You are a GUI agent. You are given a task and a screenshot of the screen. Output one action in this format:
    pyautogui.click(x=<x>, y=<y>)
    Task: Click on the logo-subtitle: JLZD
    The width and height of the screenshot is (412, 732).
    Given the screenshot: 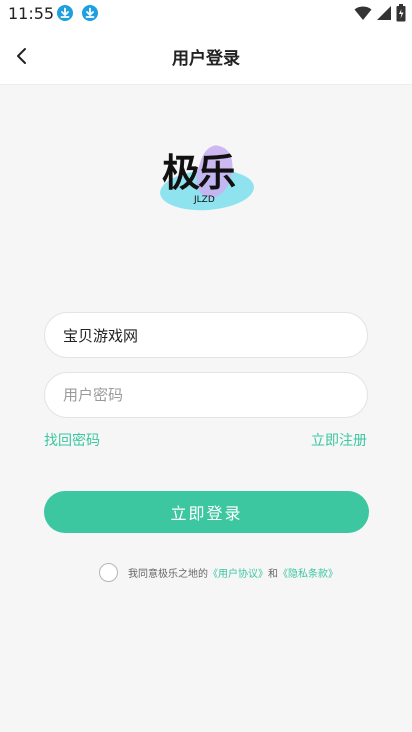 What is the action you would take?
    pyautogui.click(x=204, y=200)
    